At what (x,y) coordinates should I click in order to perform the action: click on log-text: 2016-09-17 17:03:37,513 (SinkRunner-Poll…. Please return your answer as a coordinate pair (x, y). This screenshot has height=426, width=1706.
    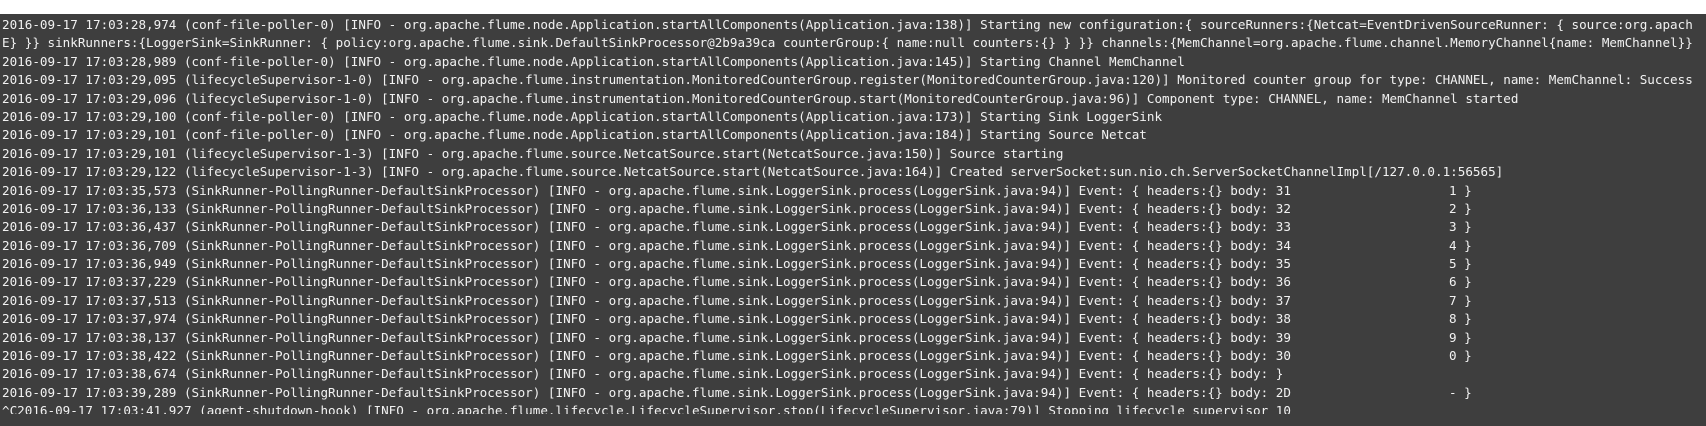
    Looking at the image, I should click on (646, 300).